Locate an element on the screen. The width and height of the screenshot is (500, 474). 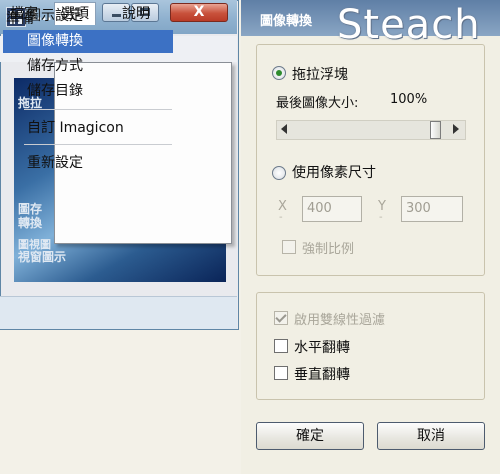
drag-slider-radio is located at coordinates (279, 73).